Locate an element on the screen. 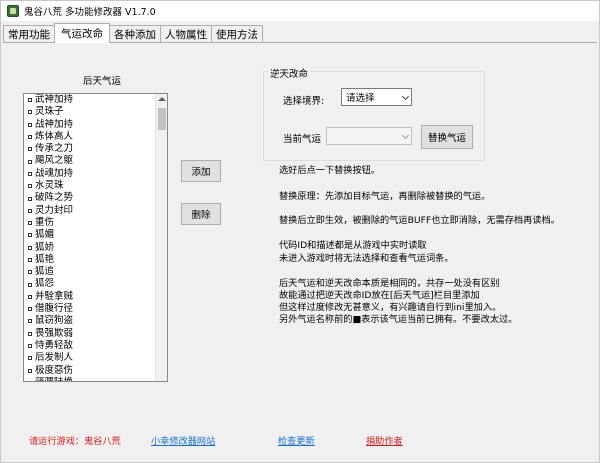 The image size is (600, 463). donate-link: 捐助作者 is located at coordinates (384, 440).